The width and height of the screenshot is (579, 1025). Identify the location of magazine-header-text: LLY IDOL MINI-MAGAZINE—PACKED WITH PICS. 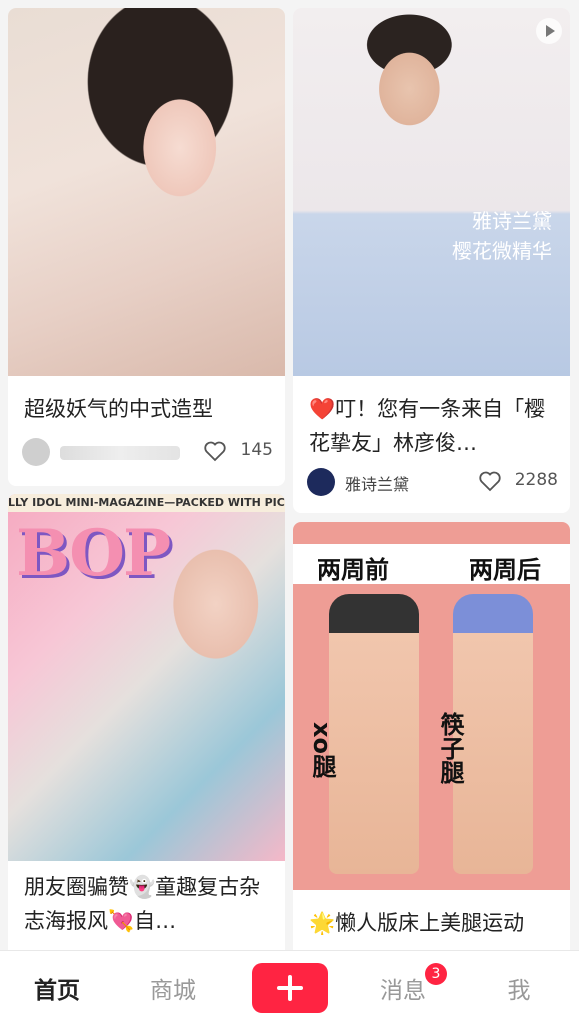
(146, 503).